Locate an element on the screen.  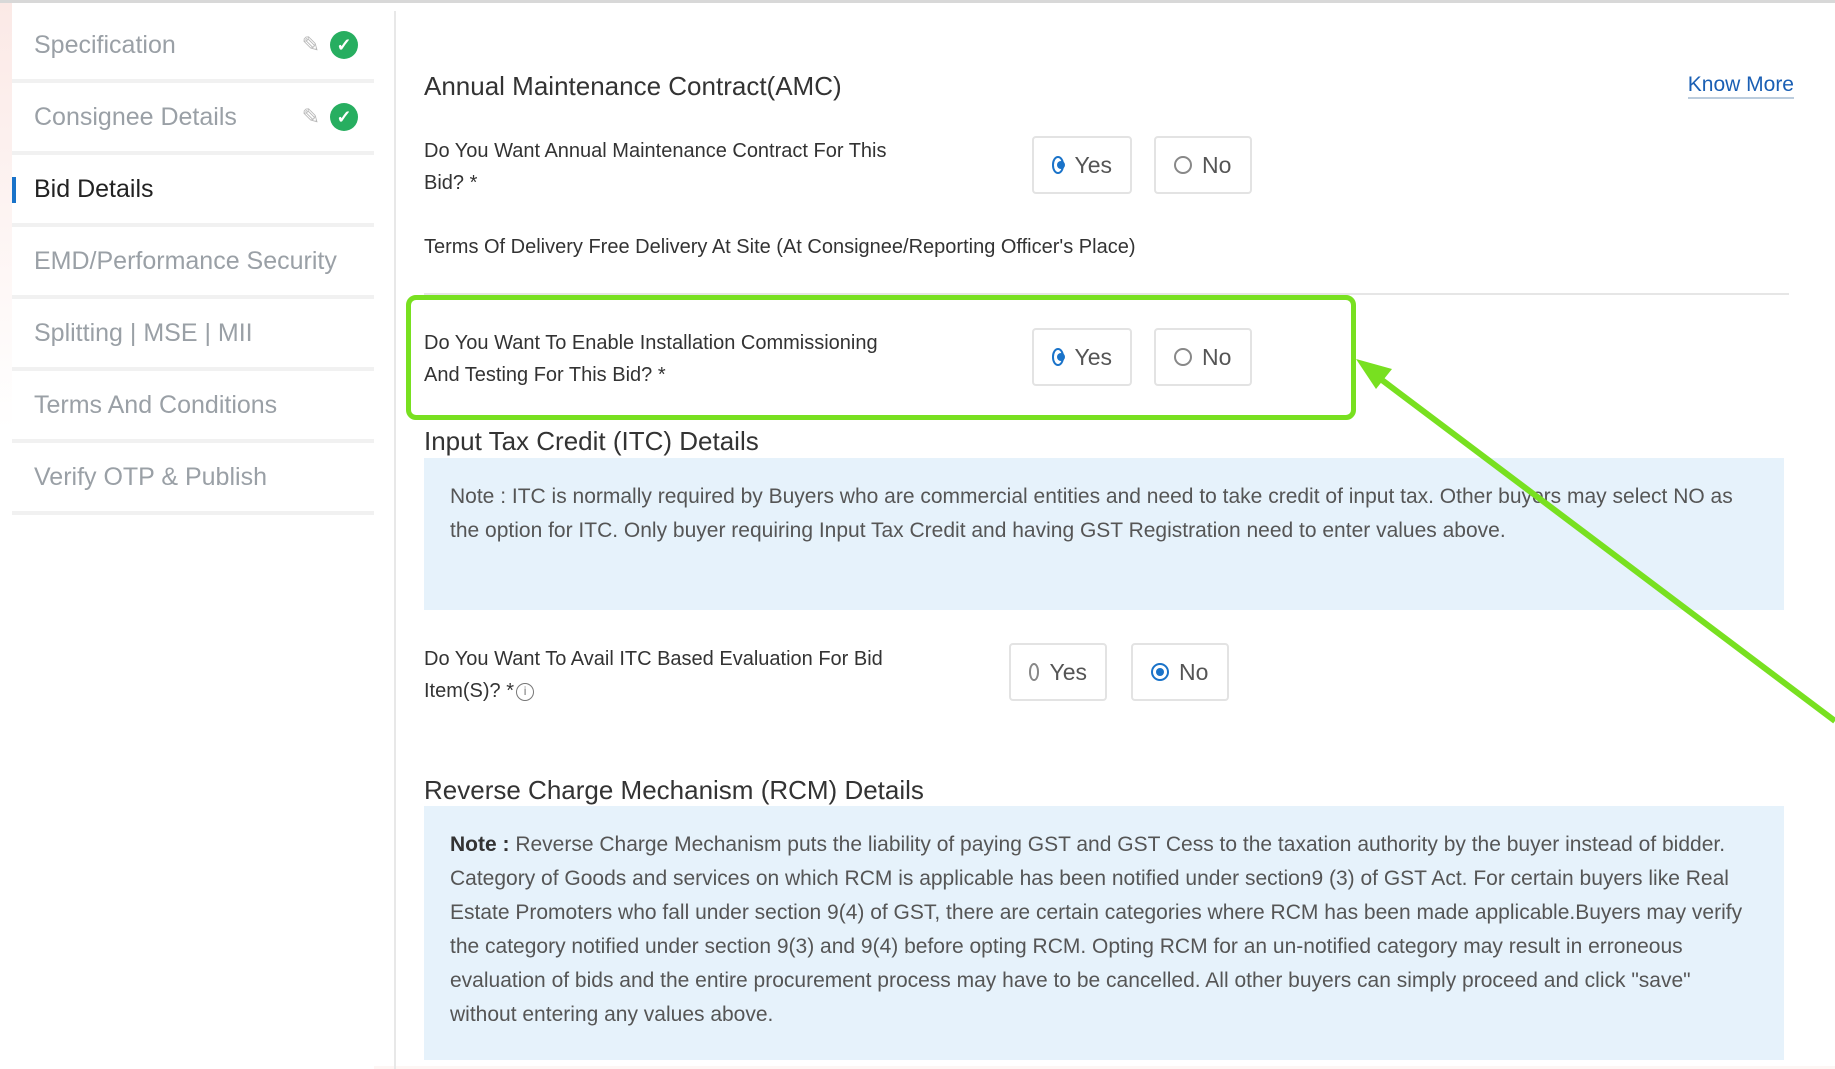
amc-no-radio: No is located at coordinates (1203, 165).